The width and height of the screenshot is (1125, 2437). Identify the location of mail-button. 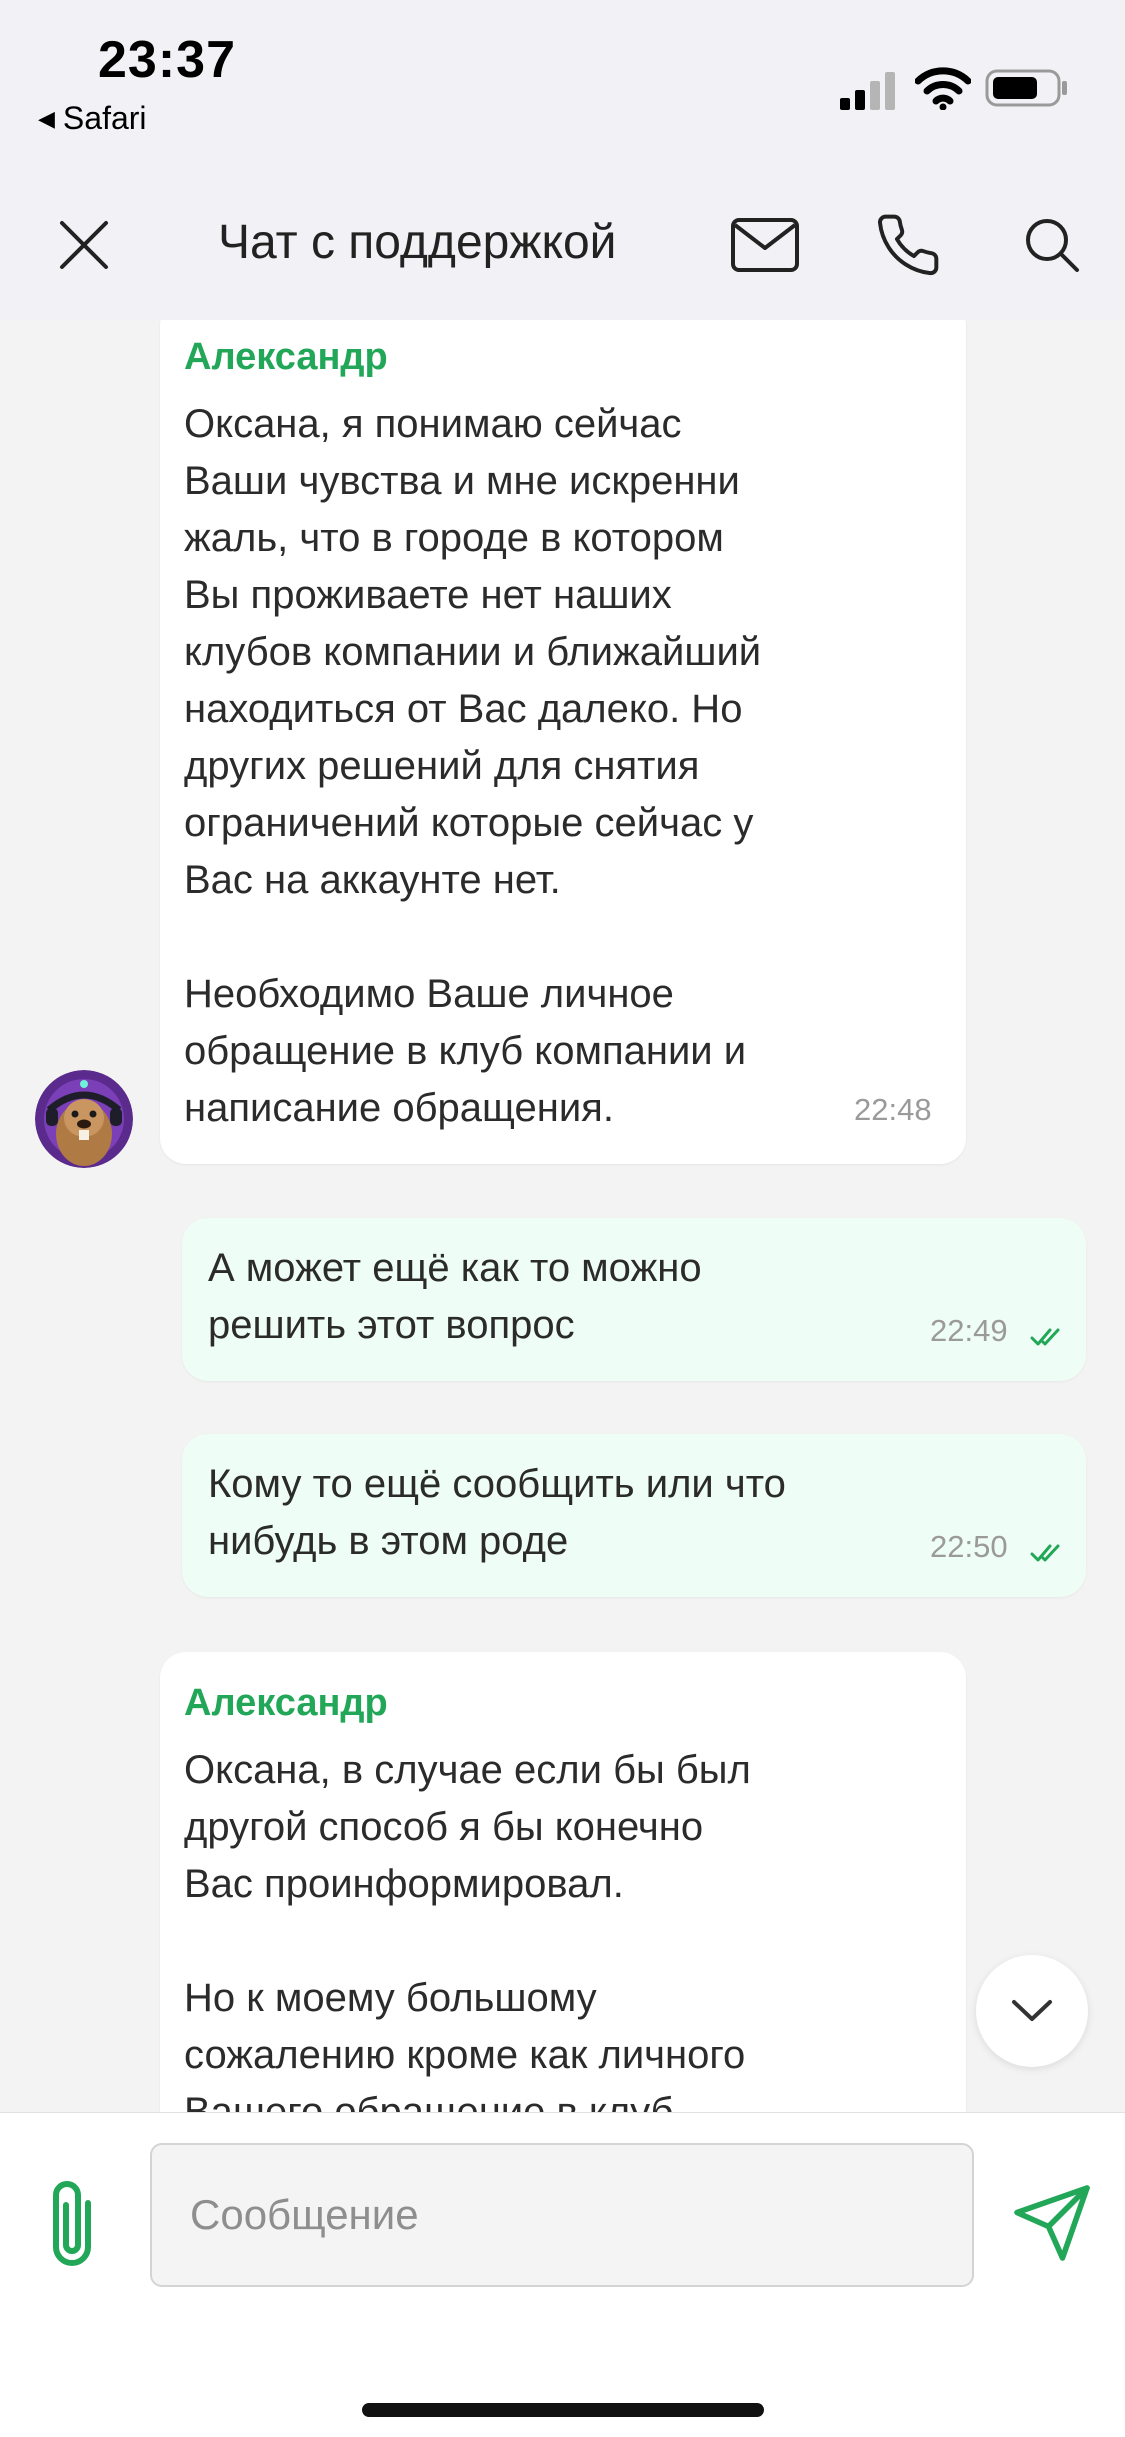
(765, 245).